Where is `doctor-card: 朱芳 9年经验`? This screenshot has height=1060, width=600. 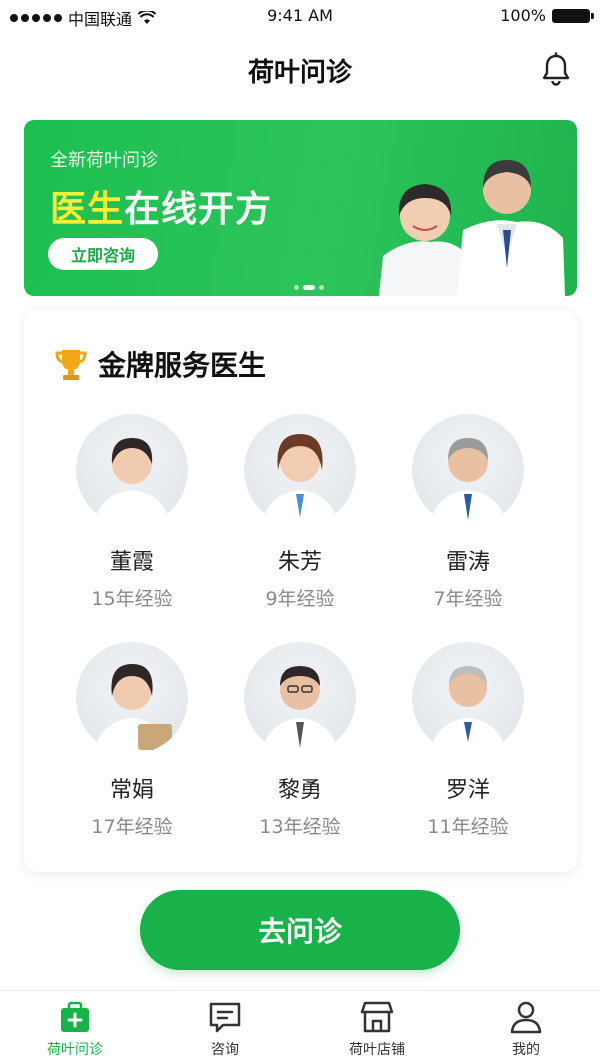 doctor-card: 朱芳 9年经验 is located at coordinates (300, 512).